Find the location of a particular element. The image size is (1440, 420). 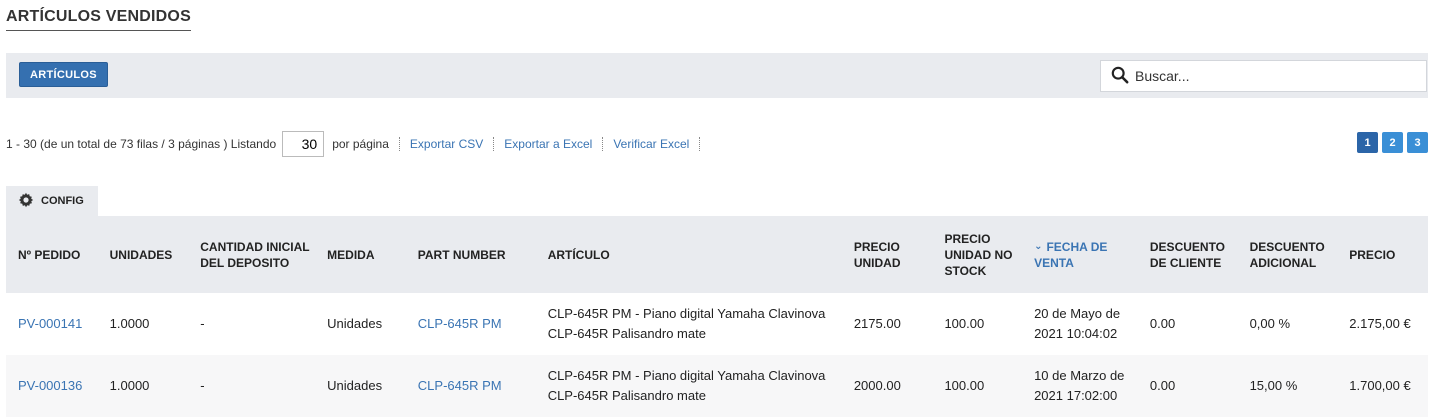

cell-precio-unidad: 2000.00 is located at coordinates (877, 385).